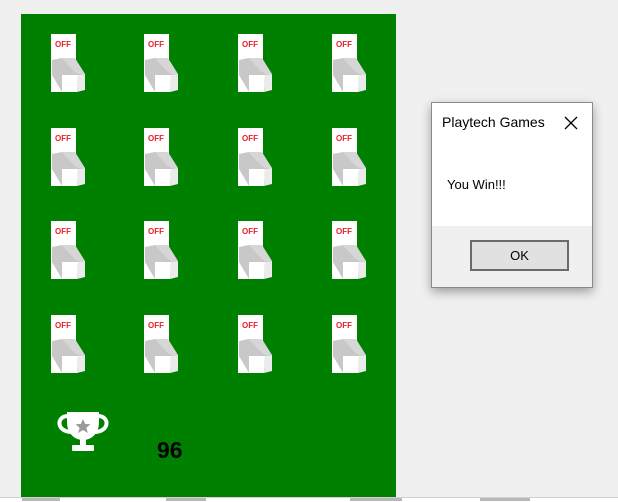 This screenshot has height=502, width=618. Describe the element at coordinates (170, 450) in the screenshot. I see `score-value: 96` at that location.